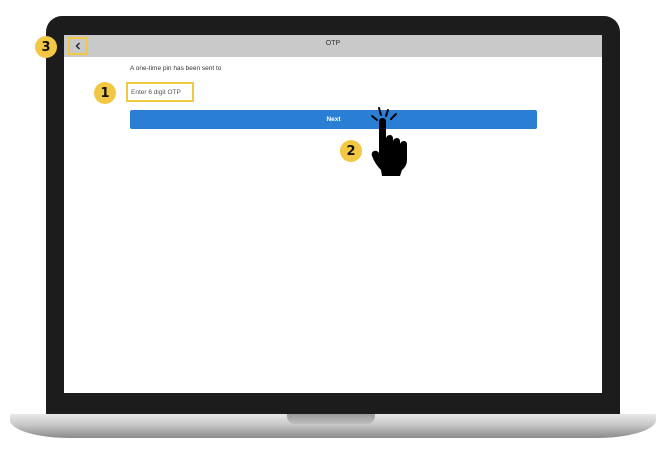 The height and width of the screenshot is (453, 662). Describe the element at coordinates (331, 419) in the screenshot. I see `laptop-notch` at that location.